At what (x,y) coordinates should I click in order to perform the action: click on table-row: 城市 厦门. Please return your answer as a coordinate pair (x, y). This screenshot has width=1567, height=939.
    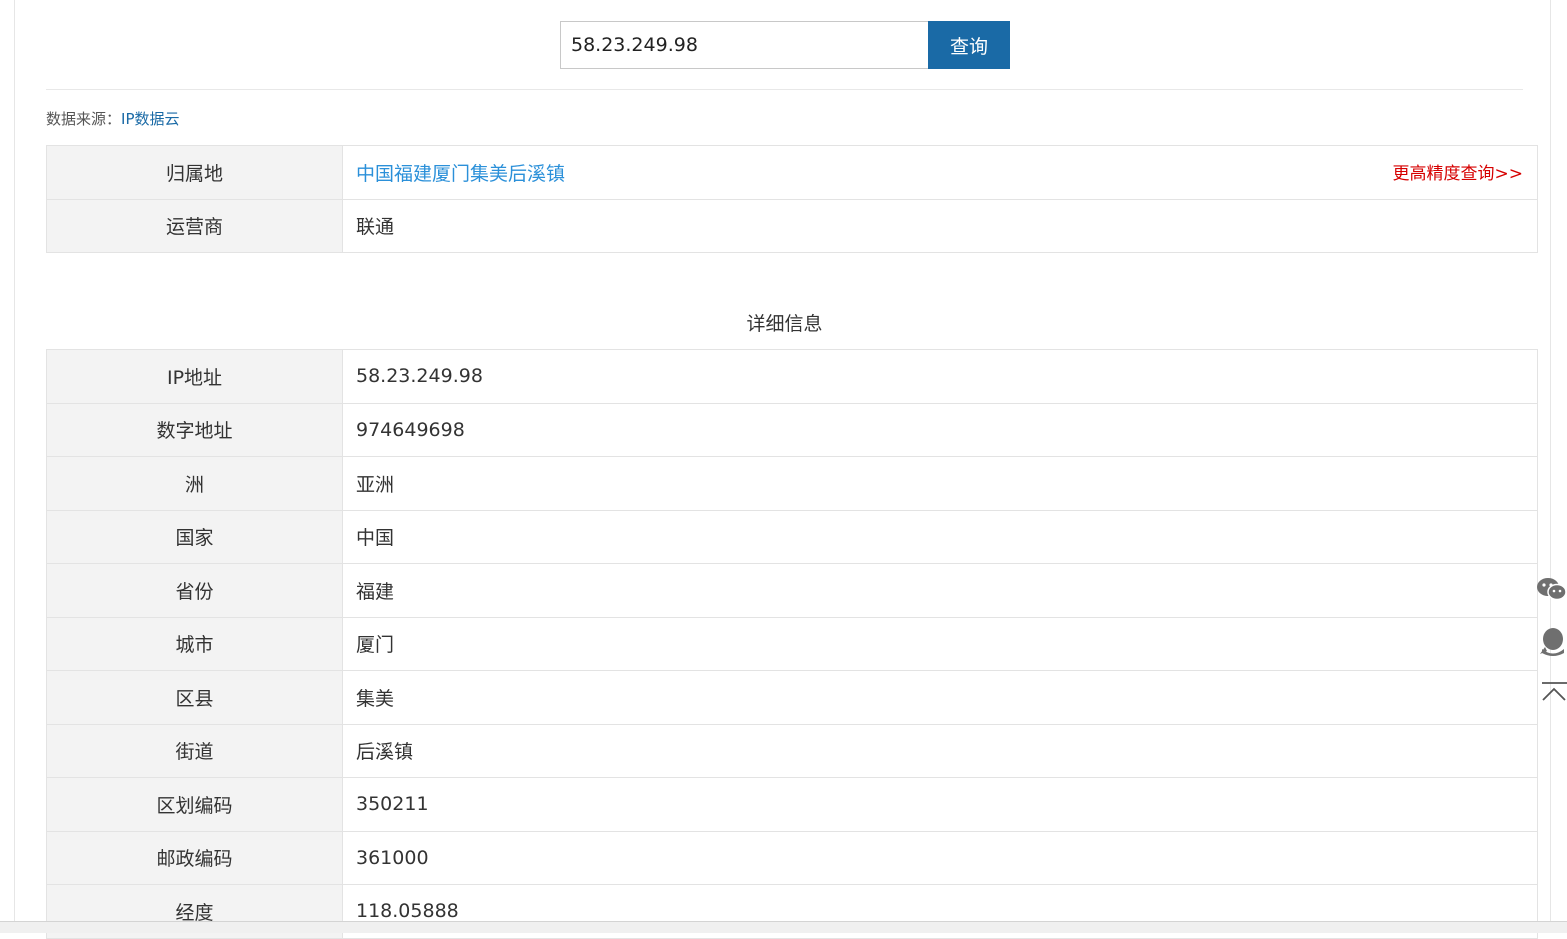
    Looking at the image, I should click on (792, 643).